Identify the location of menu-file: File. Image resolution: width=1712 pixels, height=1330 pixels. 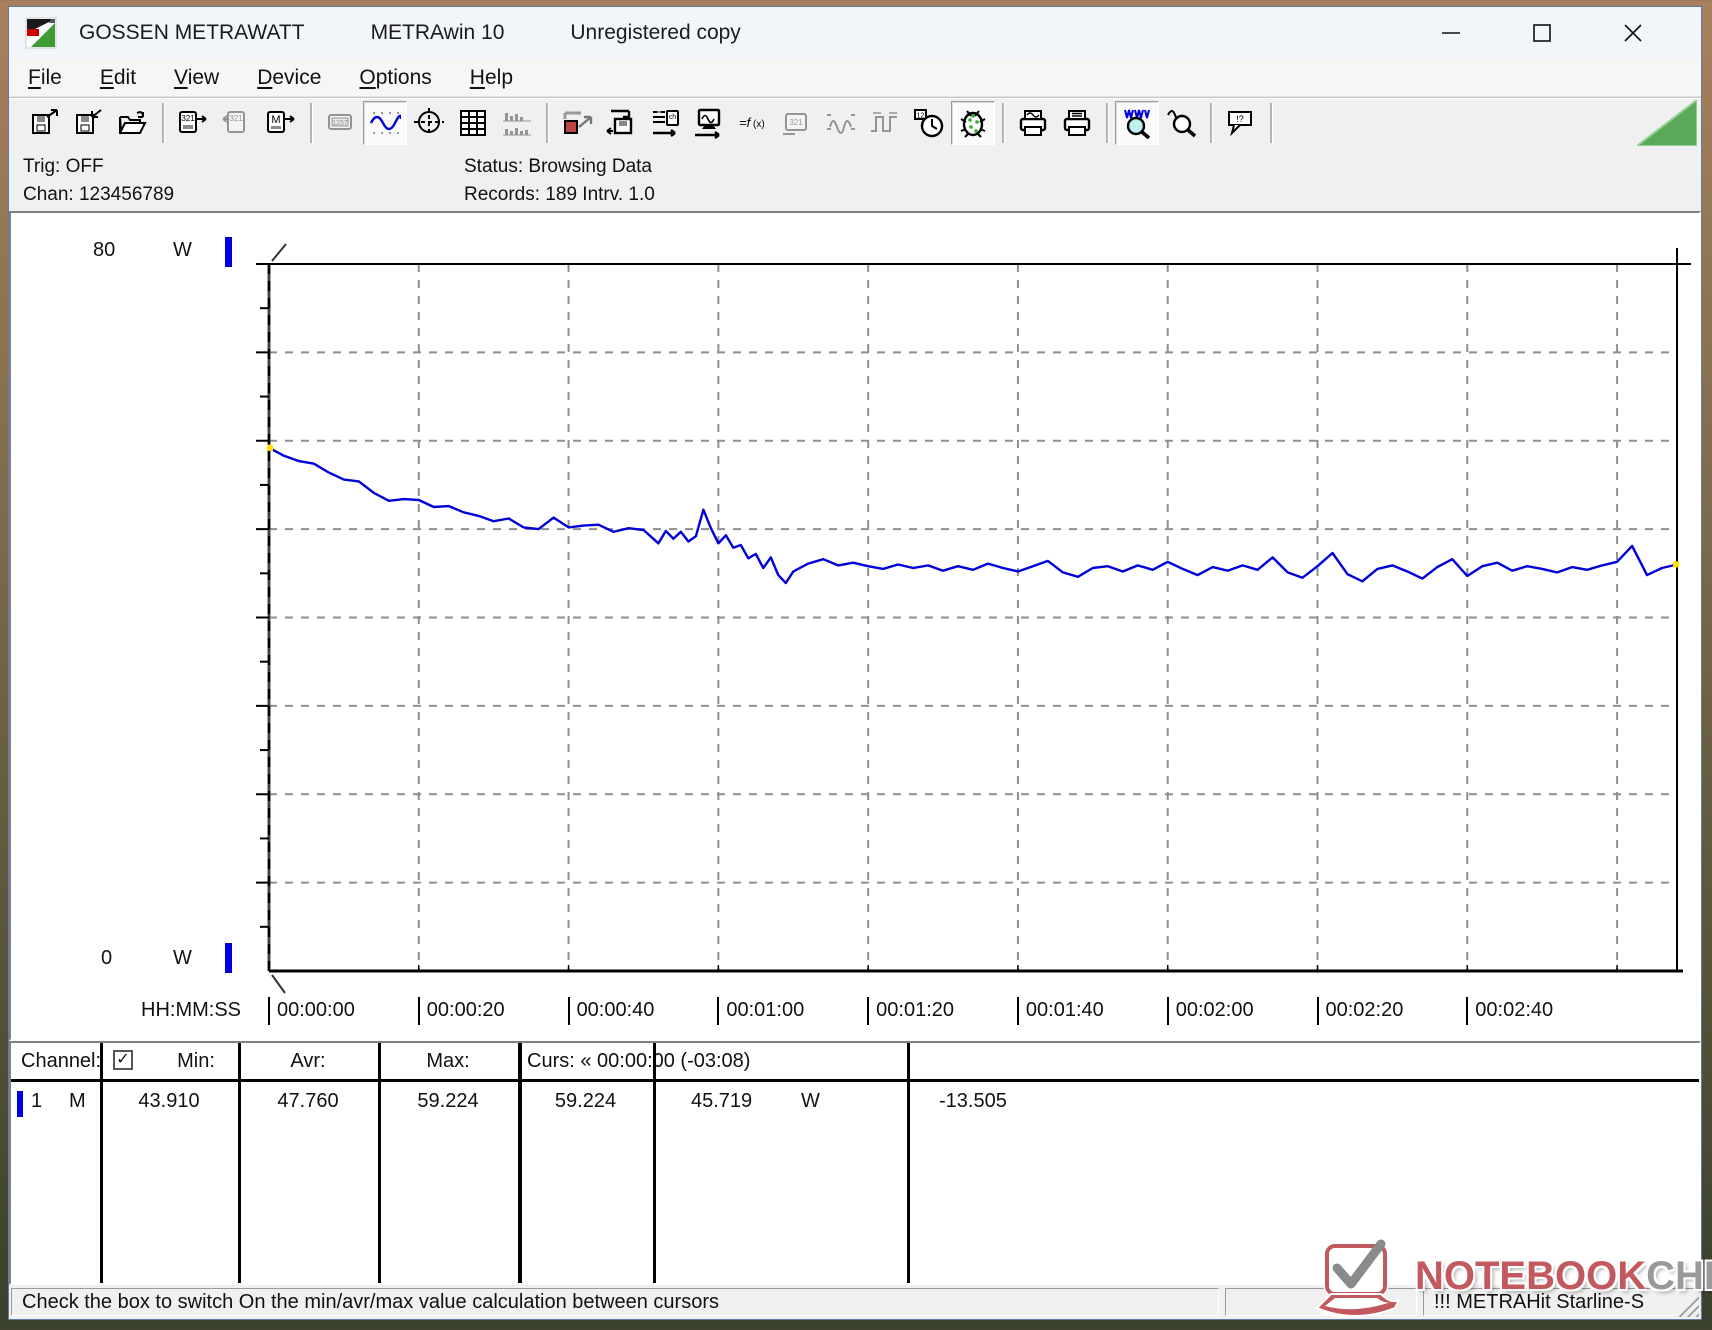
(45, 78).